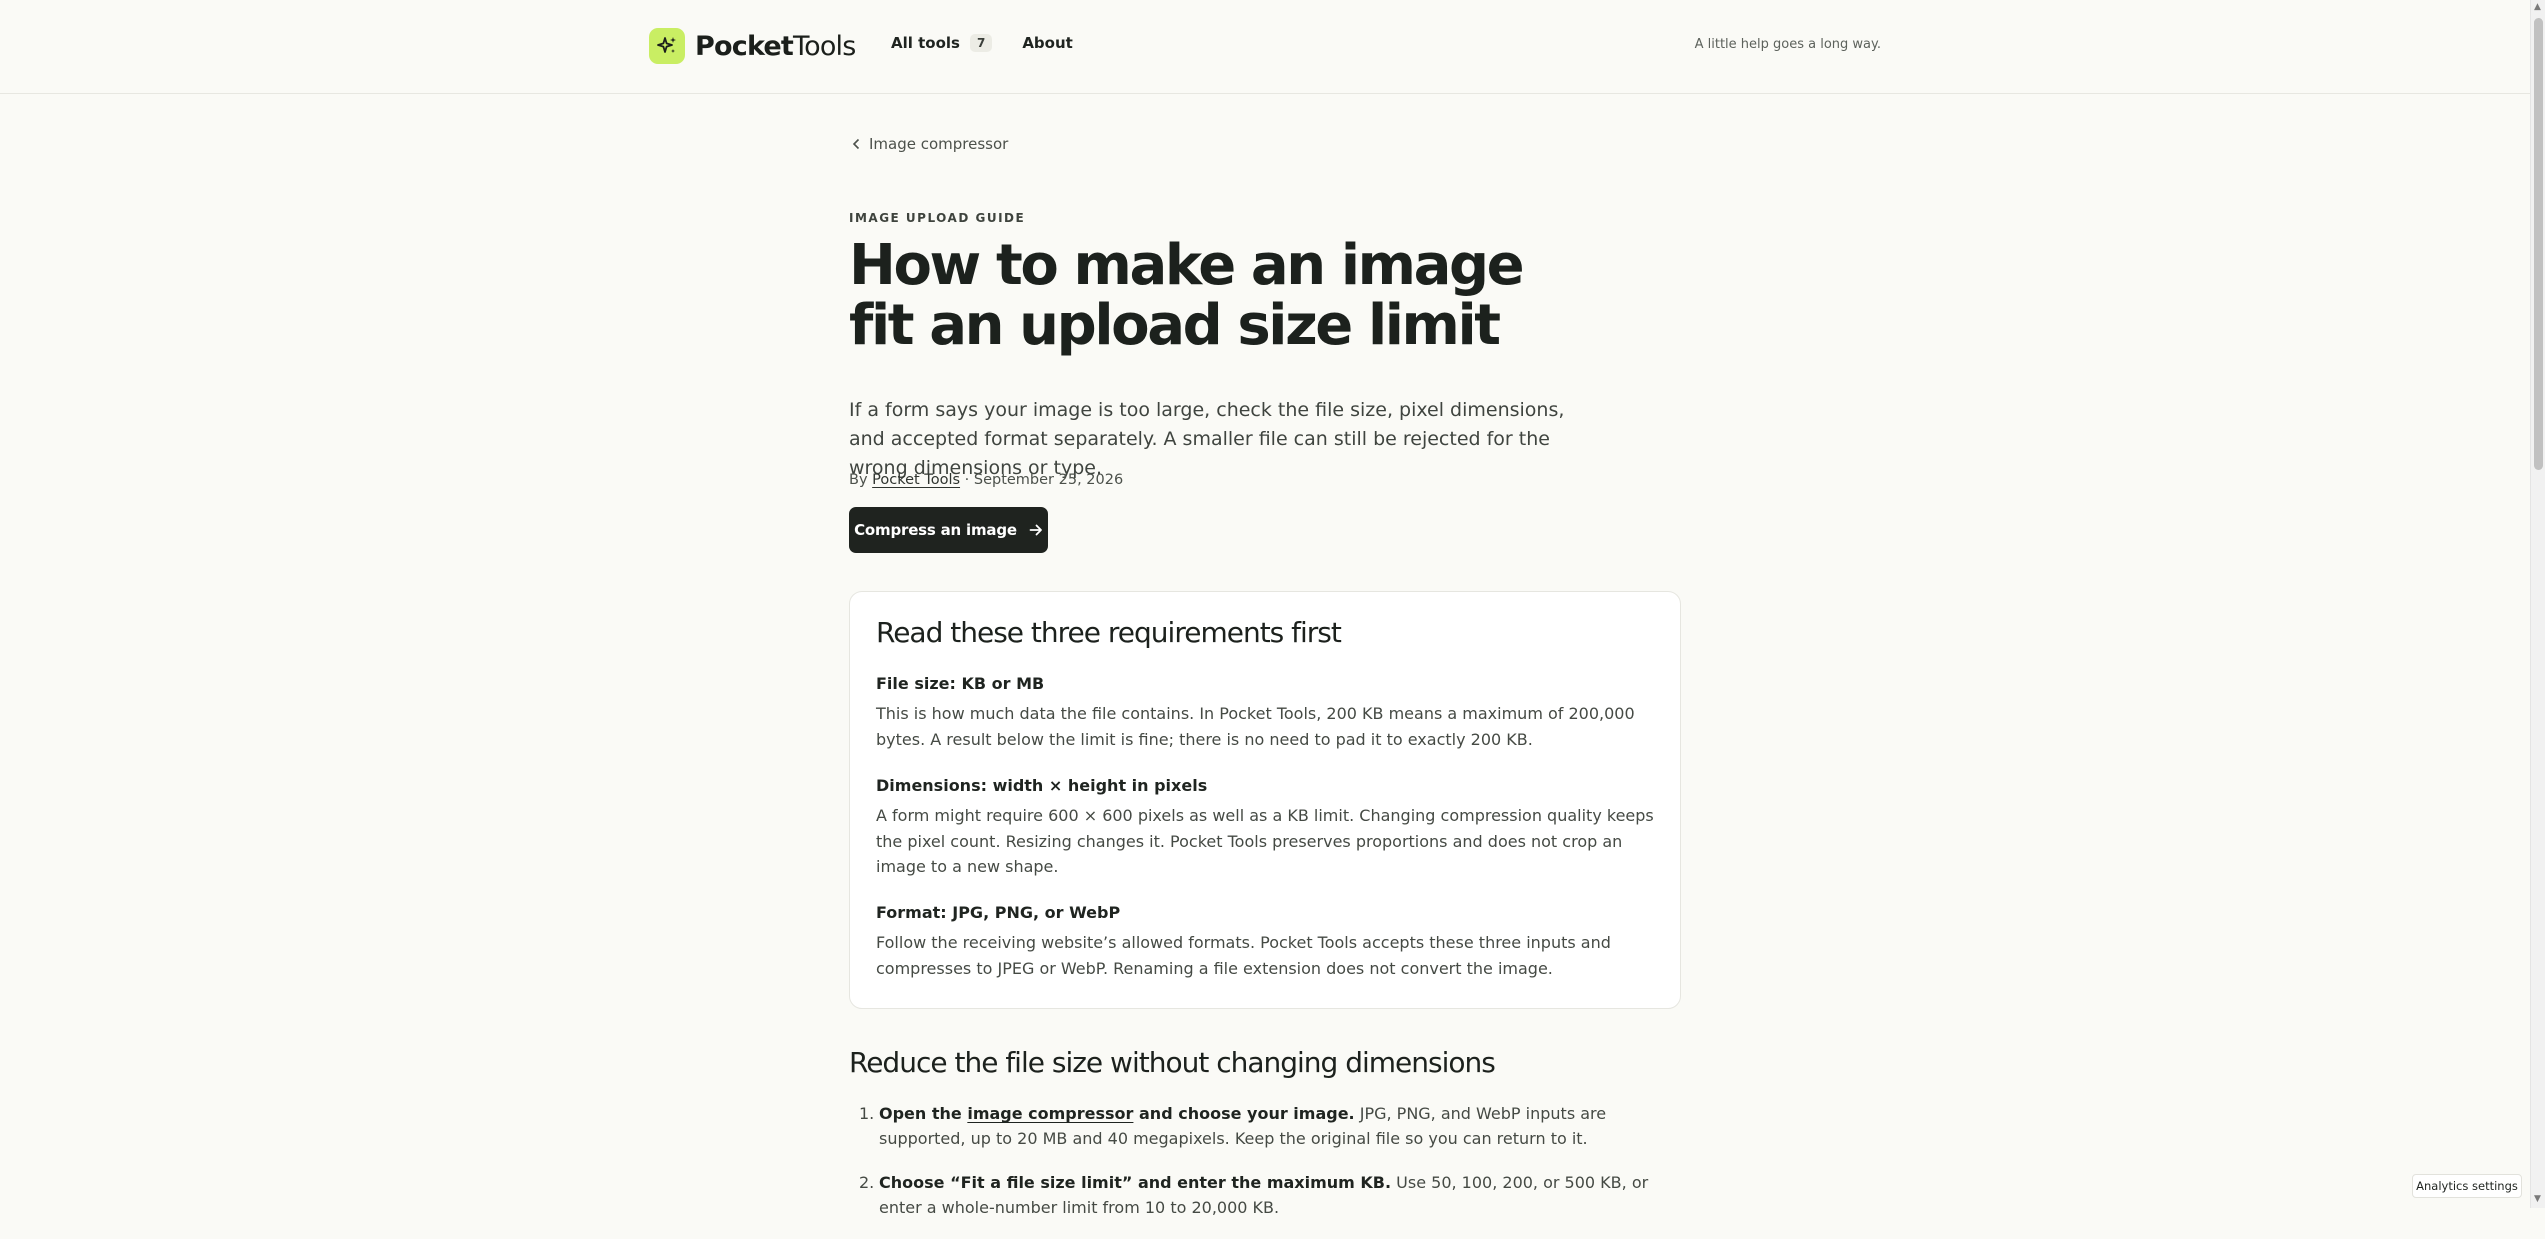 Image resolution: width=2545 pixels, height=1239 pixels. Describe the element at coordinates (2538, 244) in the screenshot. I see `scroll-thumb` at that location.